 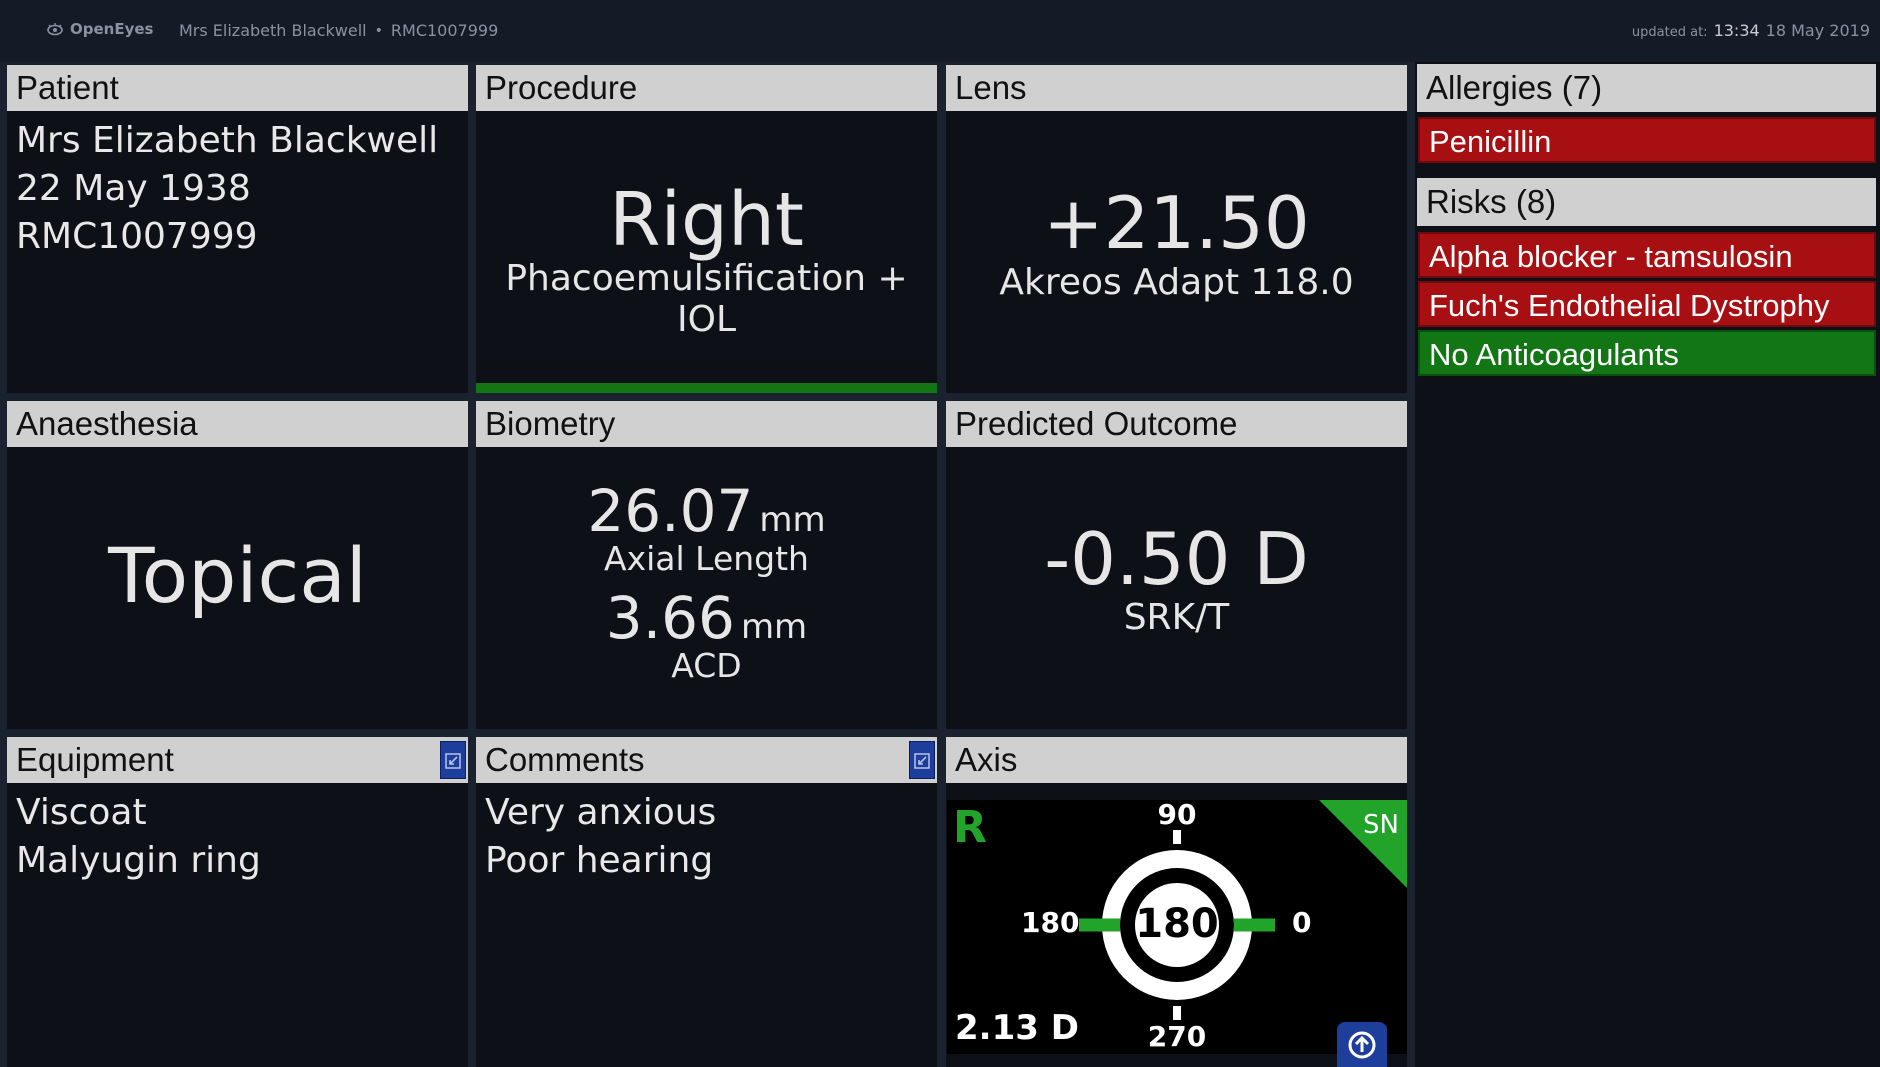 What do you see at coordinates (1647, 140) in the screenshot?
I see `allergy-item: Penicillin` at bounding box center [1647, 140].